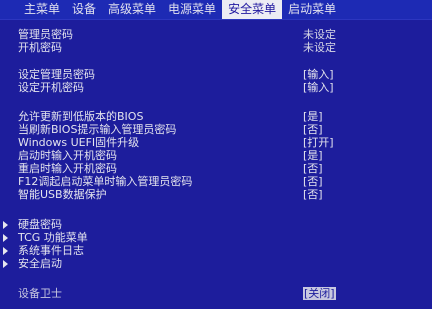 Image resolution: width=432 pixels, height=309 pixels. What do you see at coordinates (313, 116) in the screenshot?
I see `allow-bios-downgrade-value: [是]` at bounding box center [313, 116].